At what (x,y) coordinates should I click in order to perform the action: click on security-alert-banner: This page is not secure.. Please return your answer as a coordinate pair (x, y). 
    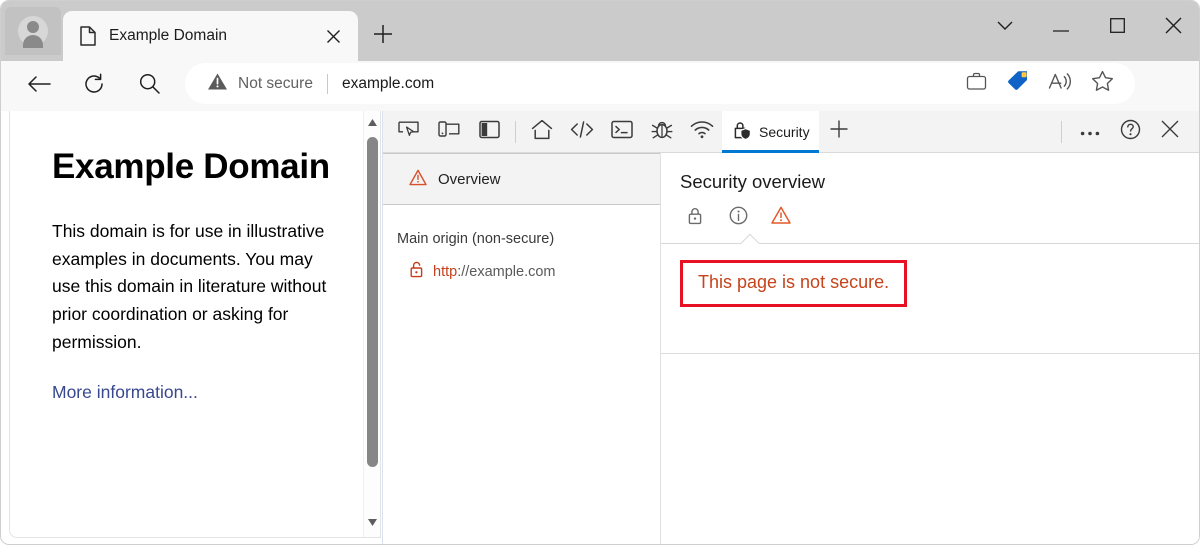
    Looking at the image, I should click on (794, 283).